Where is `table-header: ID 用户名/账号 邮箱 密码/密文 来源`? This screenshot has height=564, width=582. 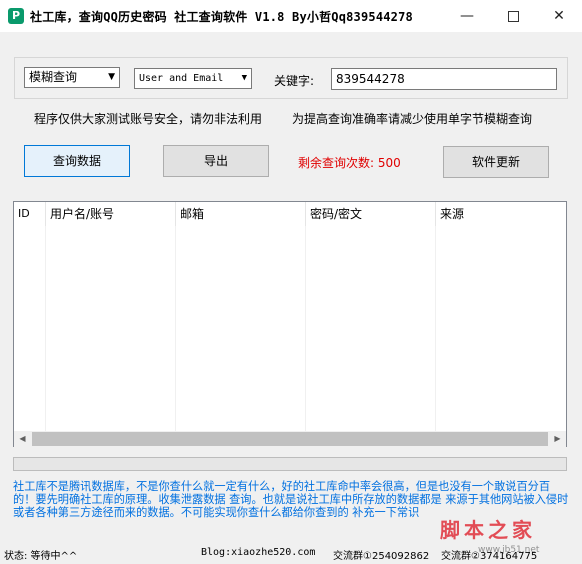
table-header: ID 用户名/账号 邮箱 密码/密文 来源 is located at coordinates (290, 214).